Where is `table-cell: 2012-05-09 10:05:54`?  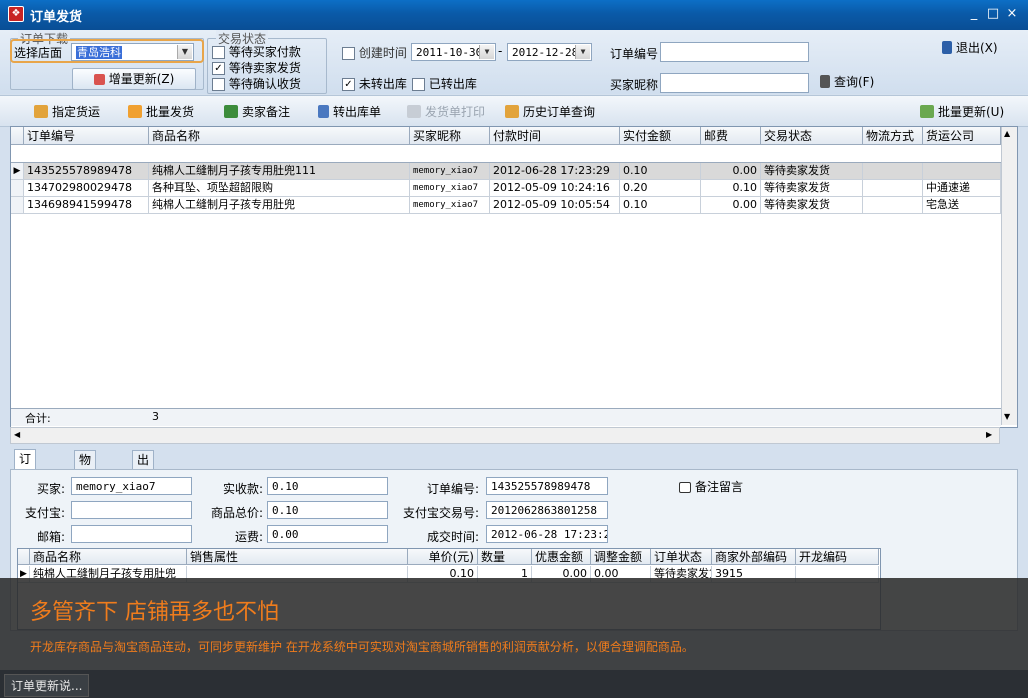
table-cell: 2012-05-09 10:05:54 is located at coordinates (555, 205).